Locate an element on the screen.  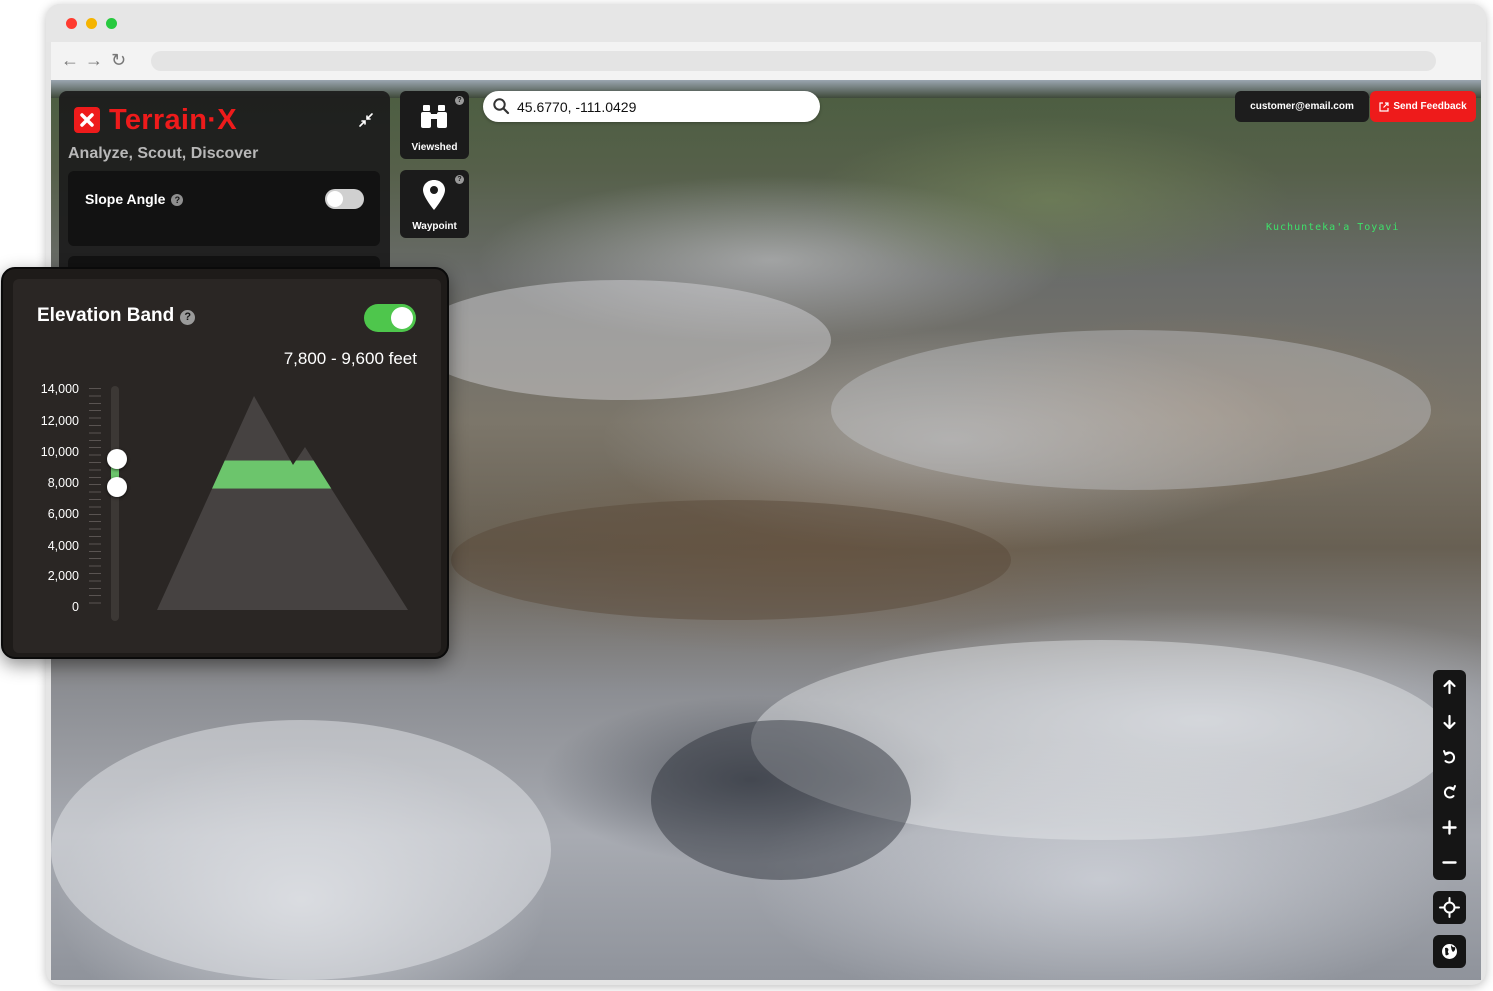
globe-icon is located at coordinates (1449, 951).